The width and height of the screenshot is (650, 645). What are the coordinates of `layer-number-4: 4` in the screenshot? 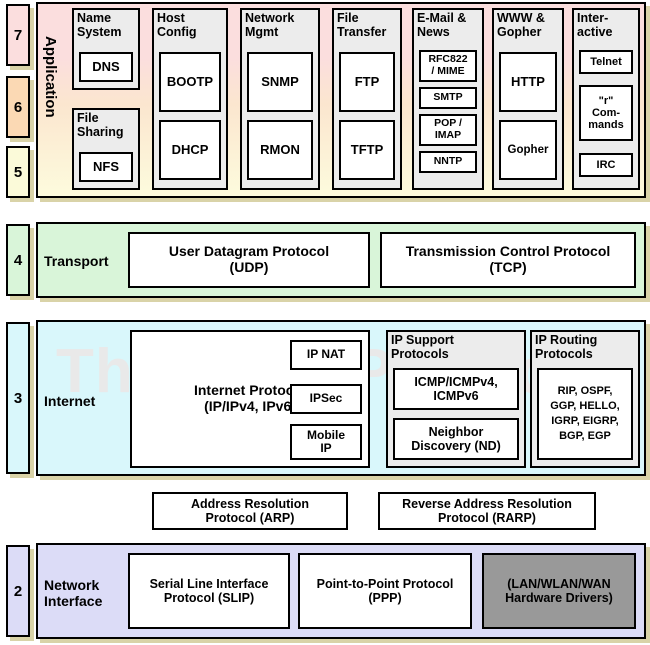 It's located at (18, 260).